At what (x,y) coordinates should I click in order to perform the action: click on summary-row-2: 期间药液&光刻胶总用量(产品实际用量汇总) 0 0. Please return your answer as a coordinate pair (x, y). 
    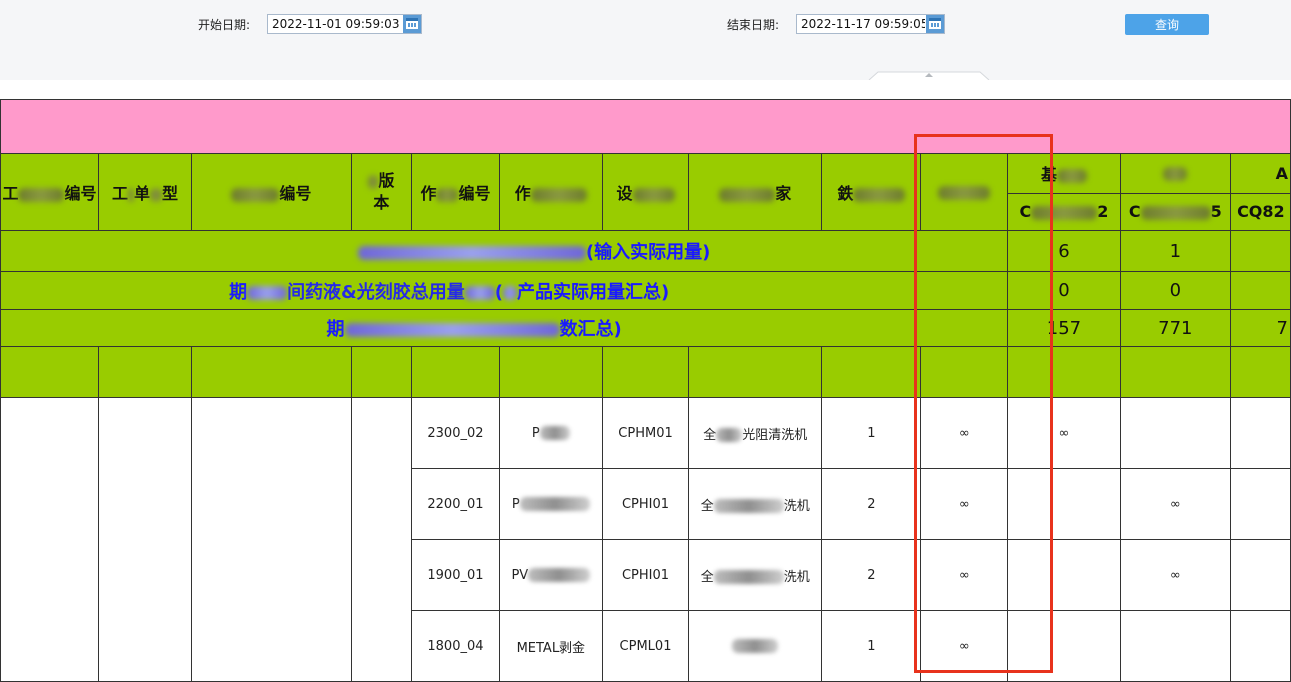
    Looking at the image, I should click on (645, 290).